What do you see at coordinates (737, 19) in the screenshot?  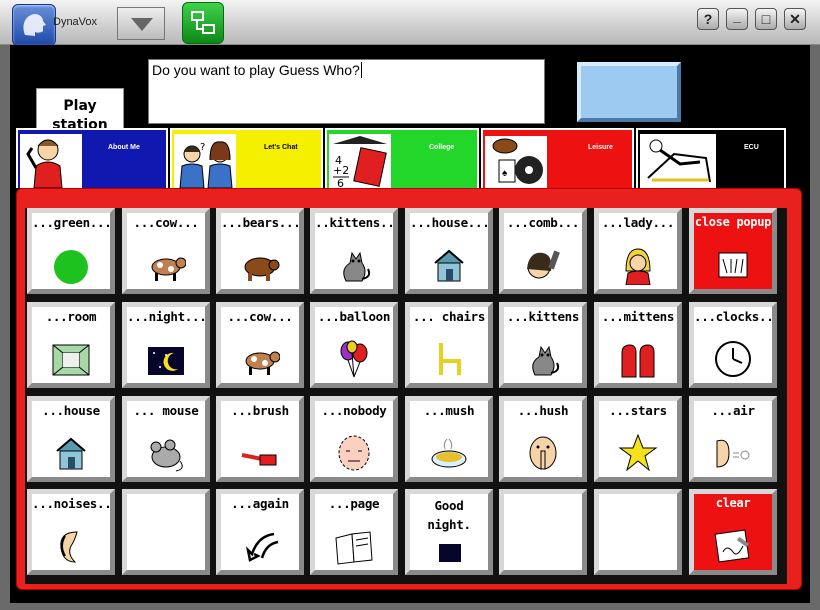 I see `minimize-button: _` at bounding box center [737, 19].